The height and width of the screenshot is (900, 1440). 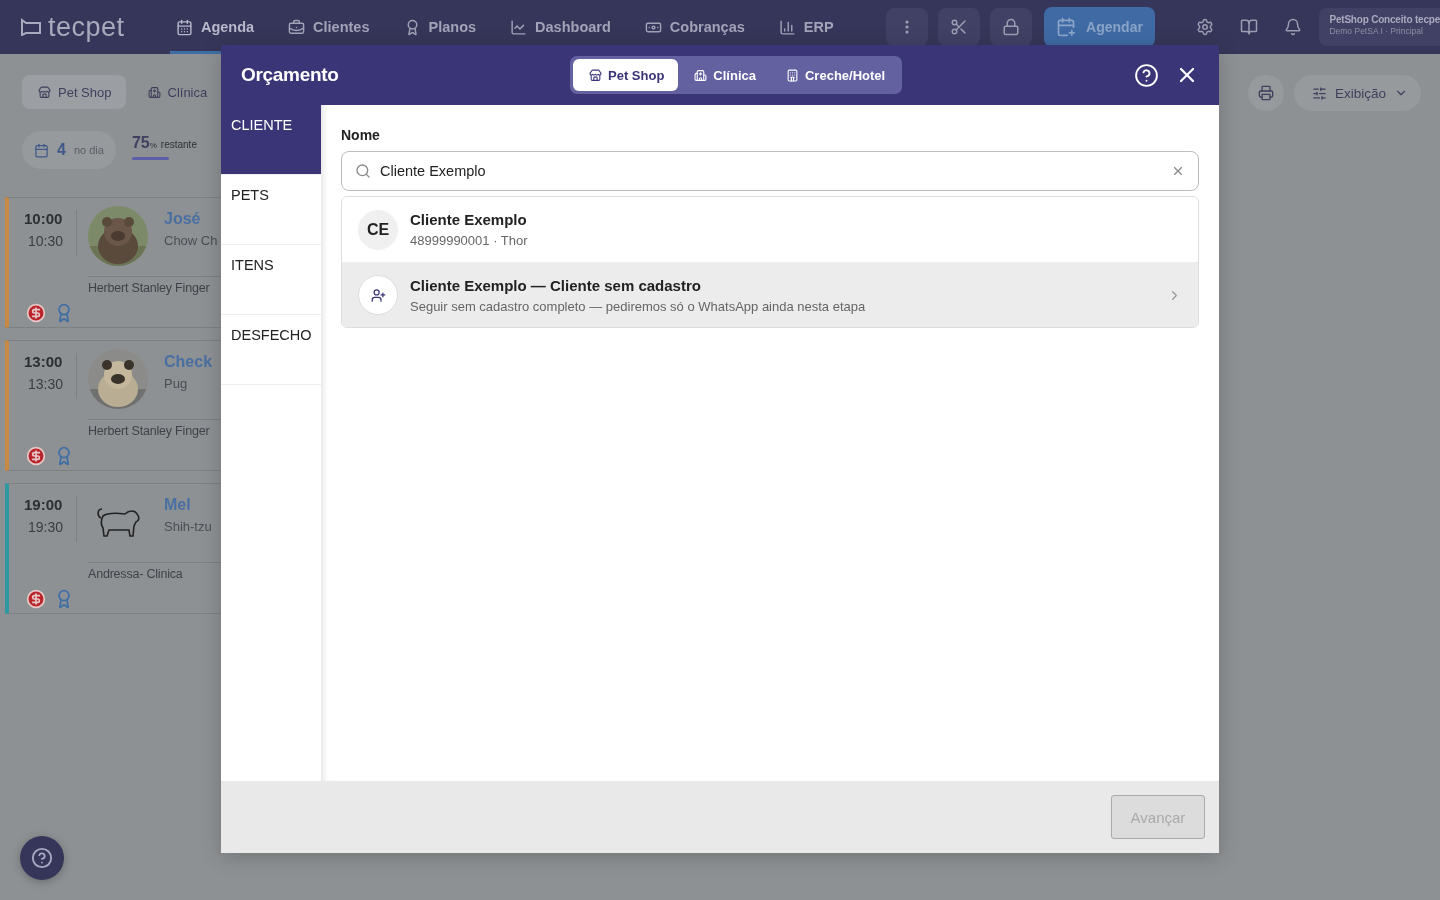 I want to click on service-tab: Pet Shop, so click(x=626, y=75).